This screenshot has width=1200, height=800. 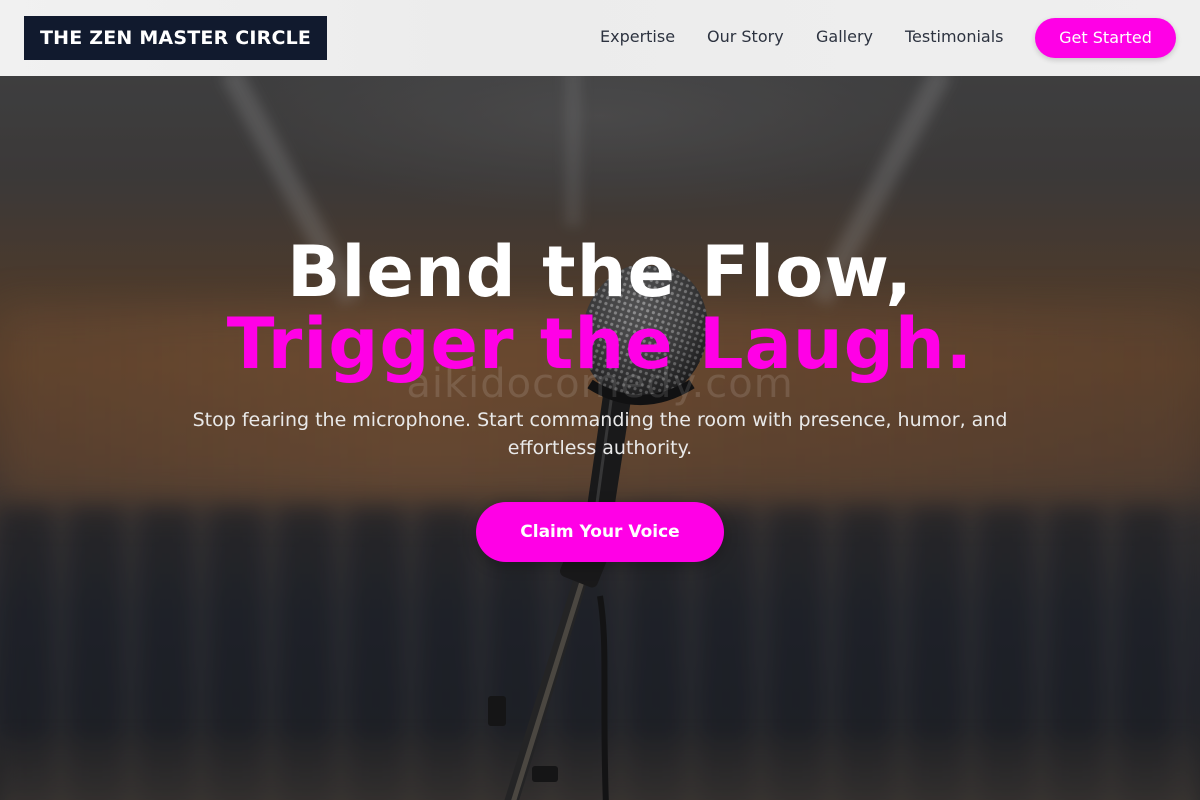 I want to click on claim-your-voice-button: Claim Your Voice, so click(x=600, y=532).